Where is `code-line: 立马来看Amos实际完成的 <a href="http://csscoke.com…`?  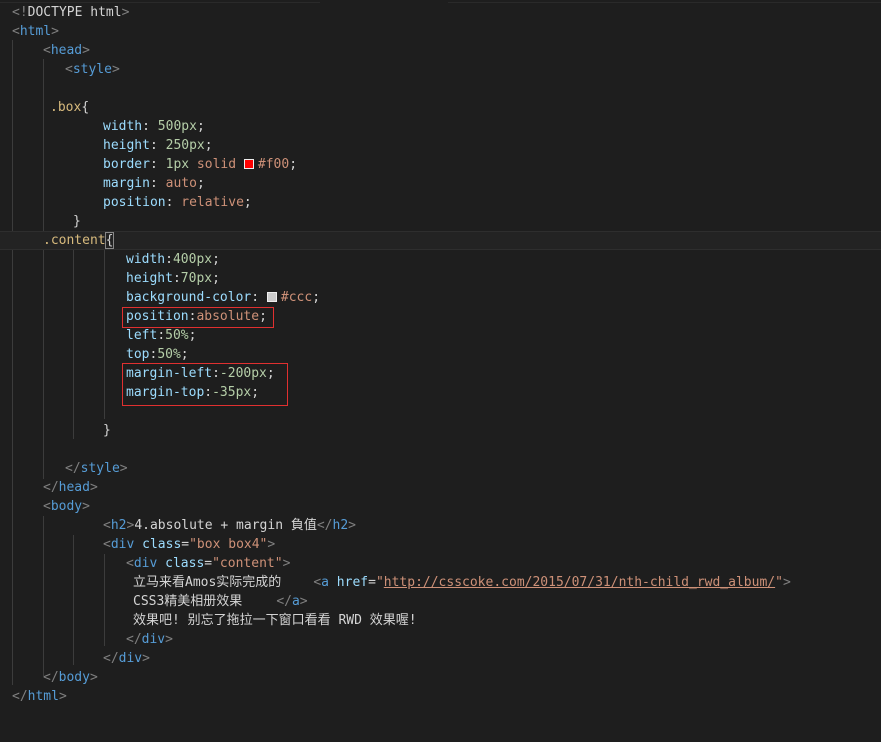 code-line: 立马来看Amos实际完成的 <a href="http://csscoke.com… is located at coordinates (440, 582).